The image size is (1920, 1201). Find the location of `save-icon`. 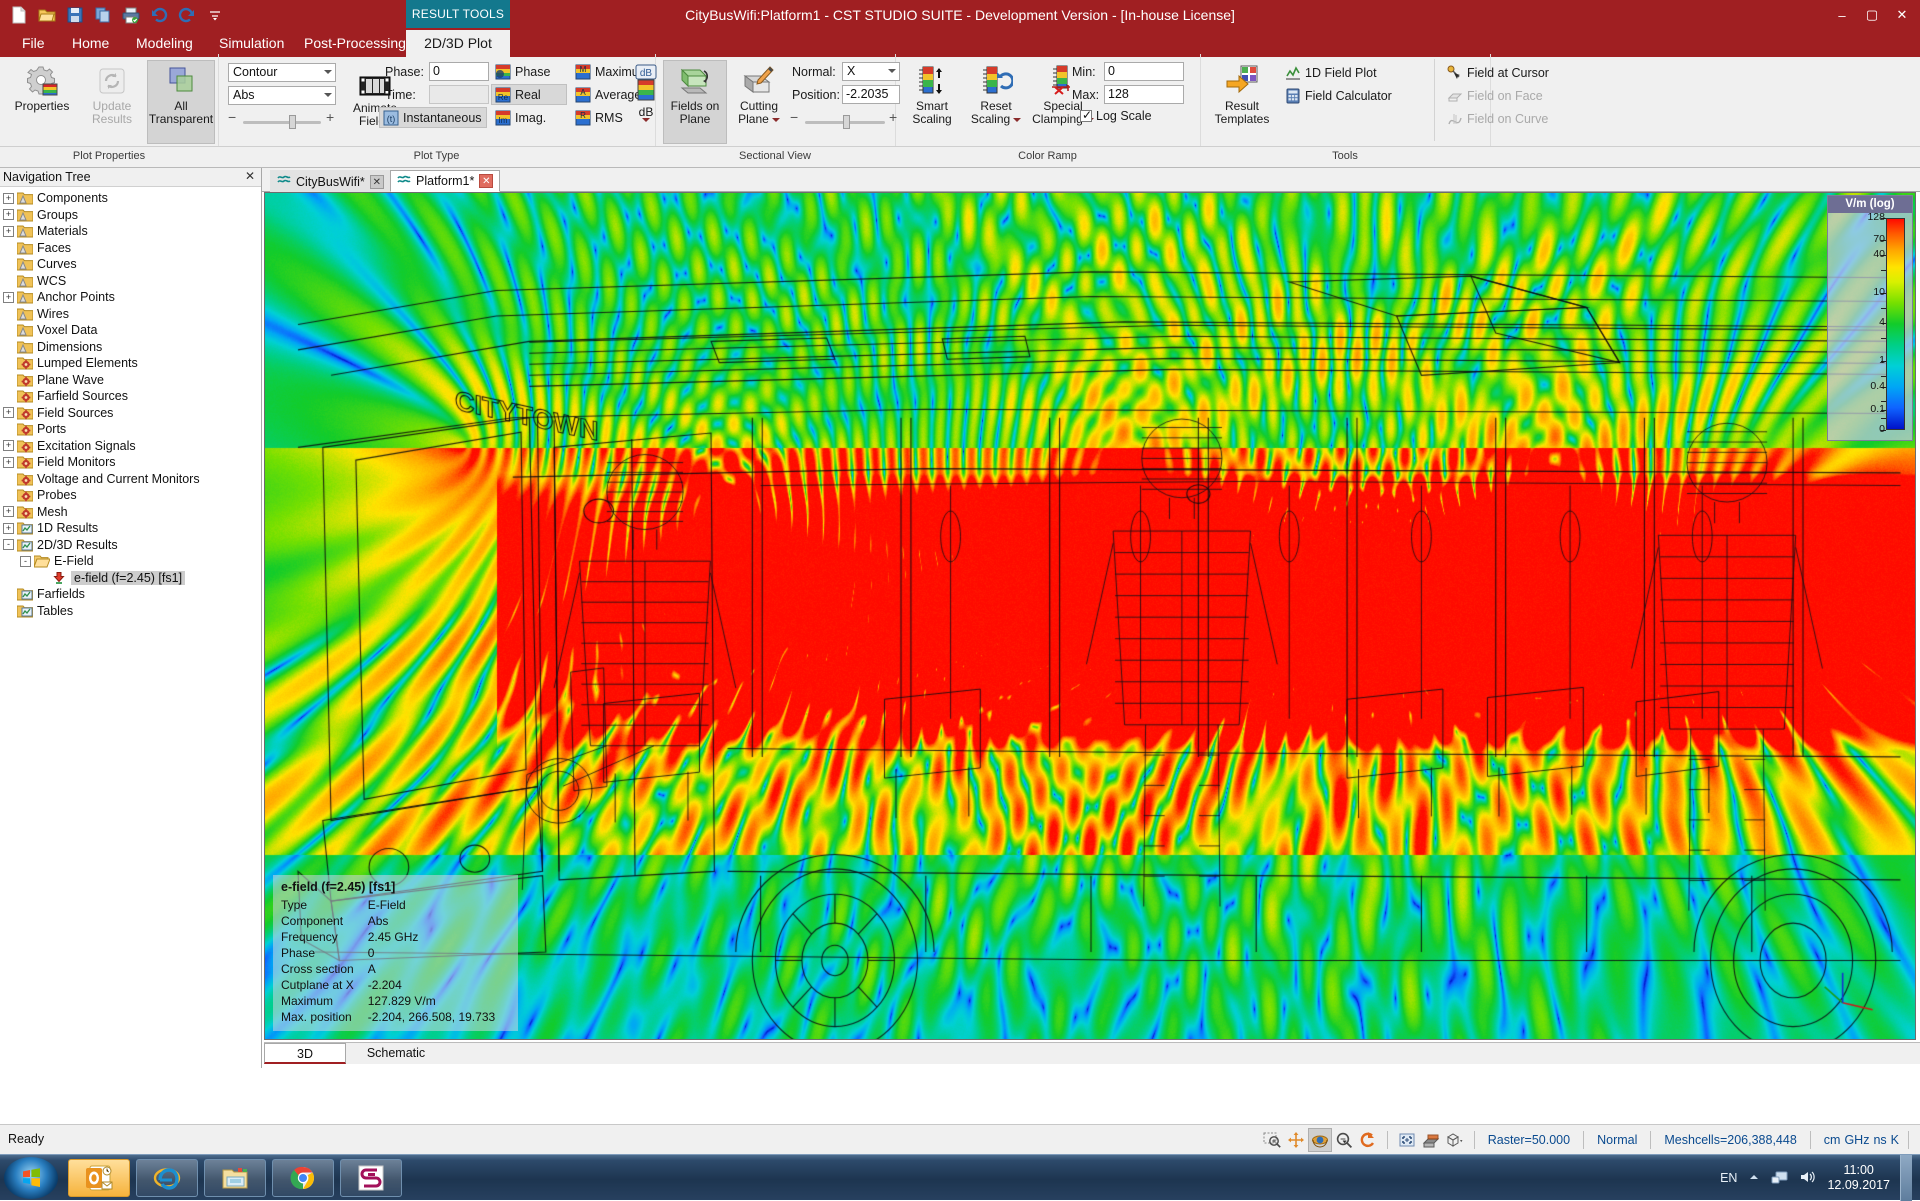

save-icon is located at coordinates (75, 15).